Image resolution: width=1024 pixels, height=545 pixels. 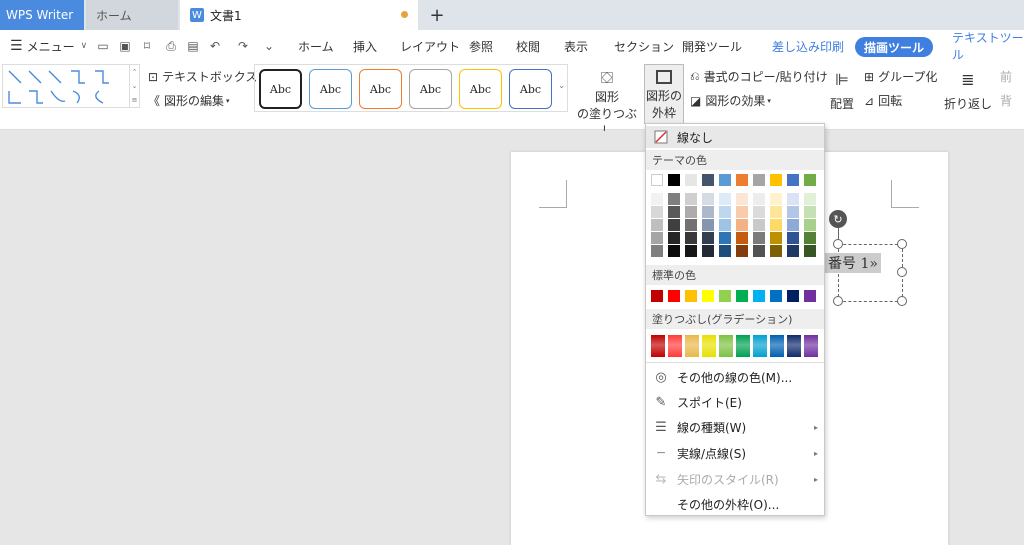 What do you see at coordinates (883, 100) in the screenshot?
I see `rotate-button: ⊿ 回転` at bounding box center [883, 100].